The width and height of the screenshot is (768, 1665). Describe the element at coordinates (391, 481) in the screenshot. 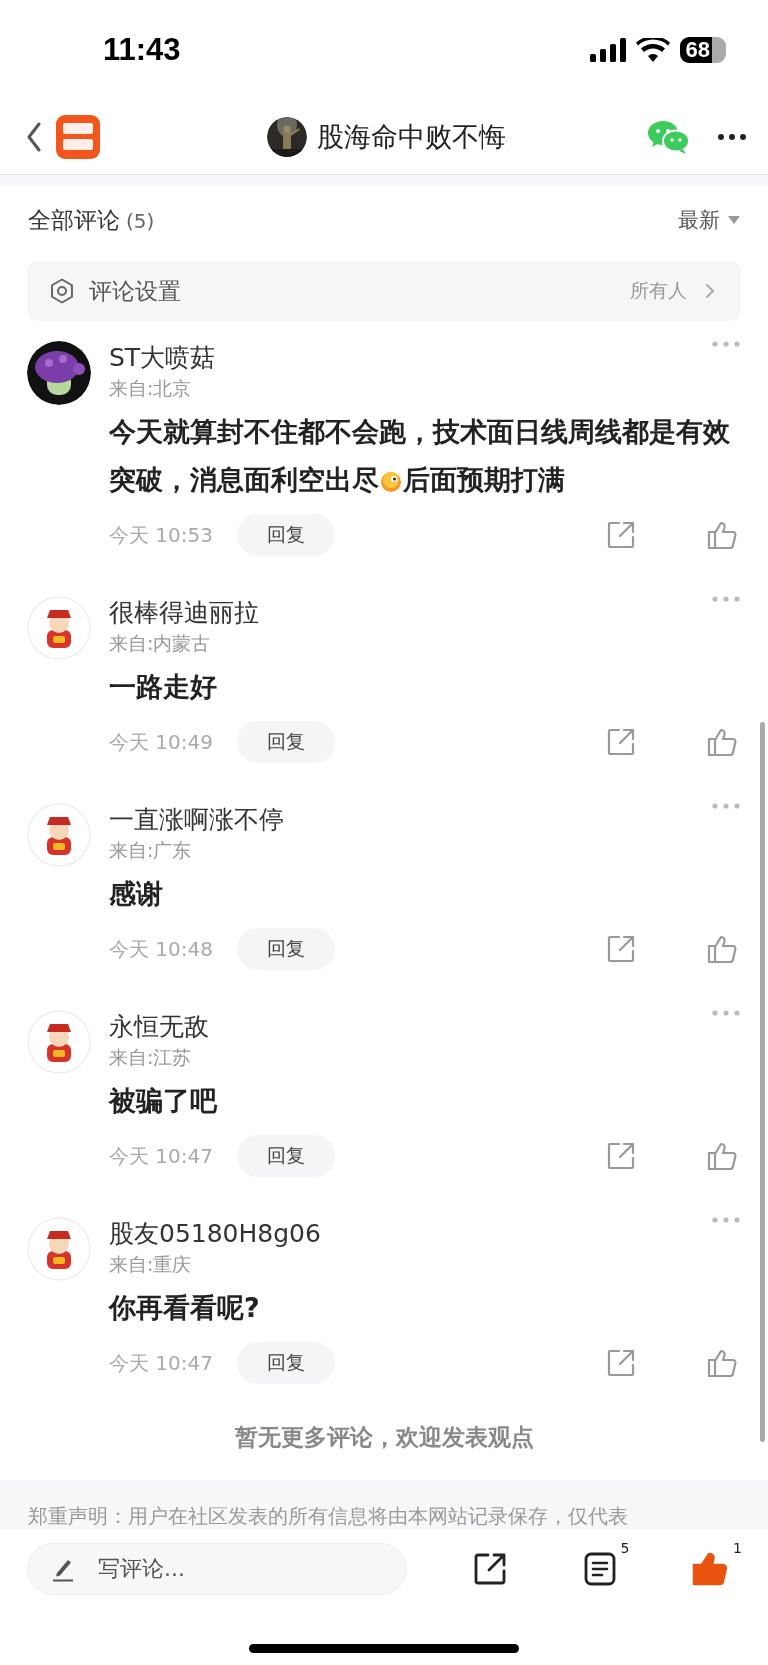

I see `emoji-icon` at that location.